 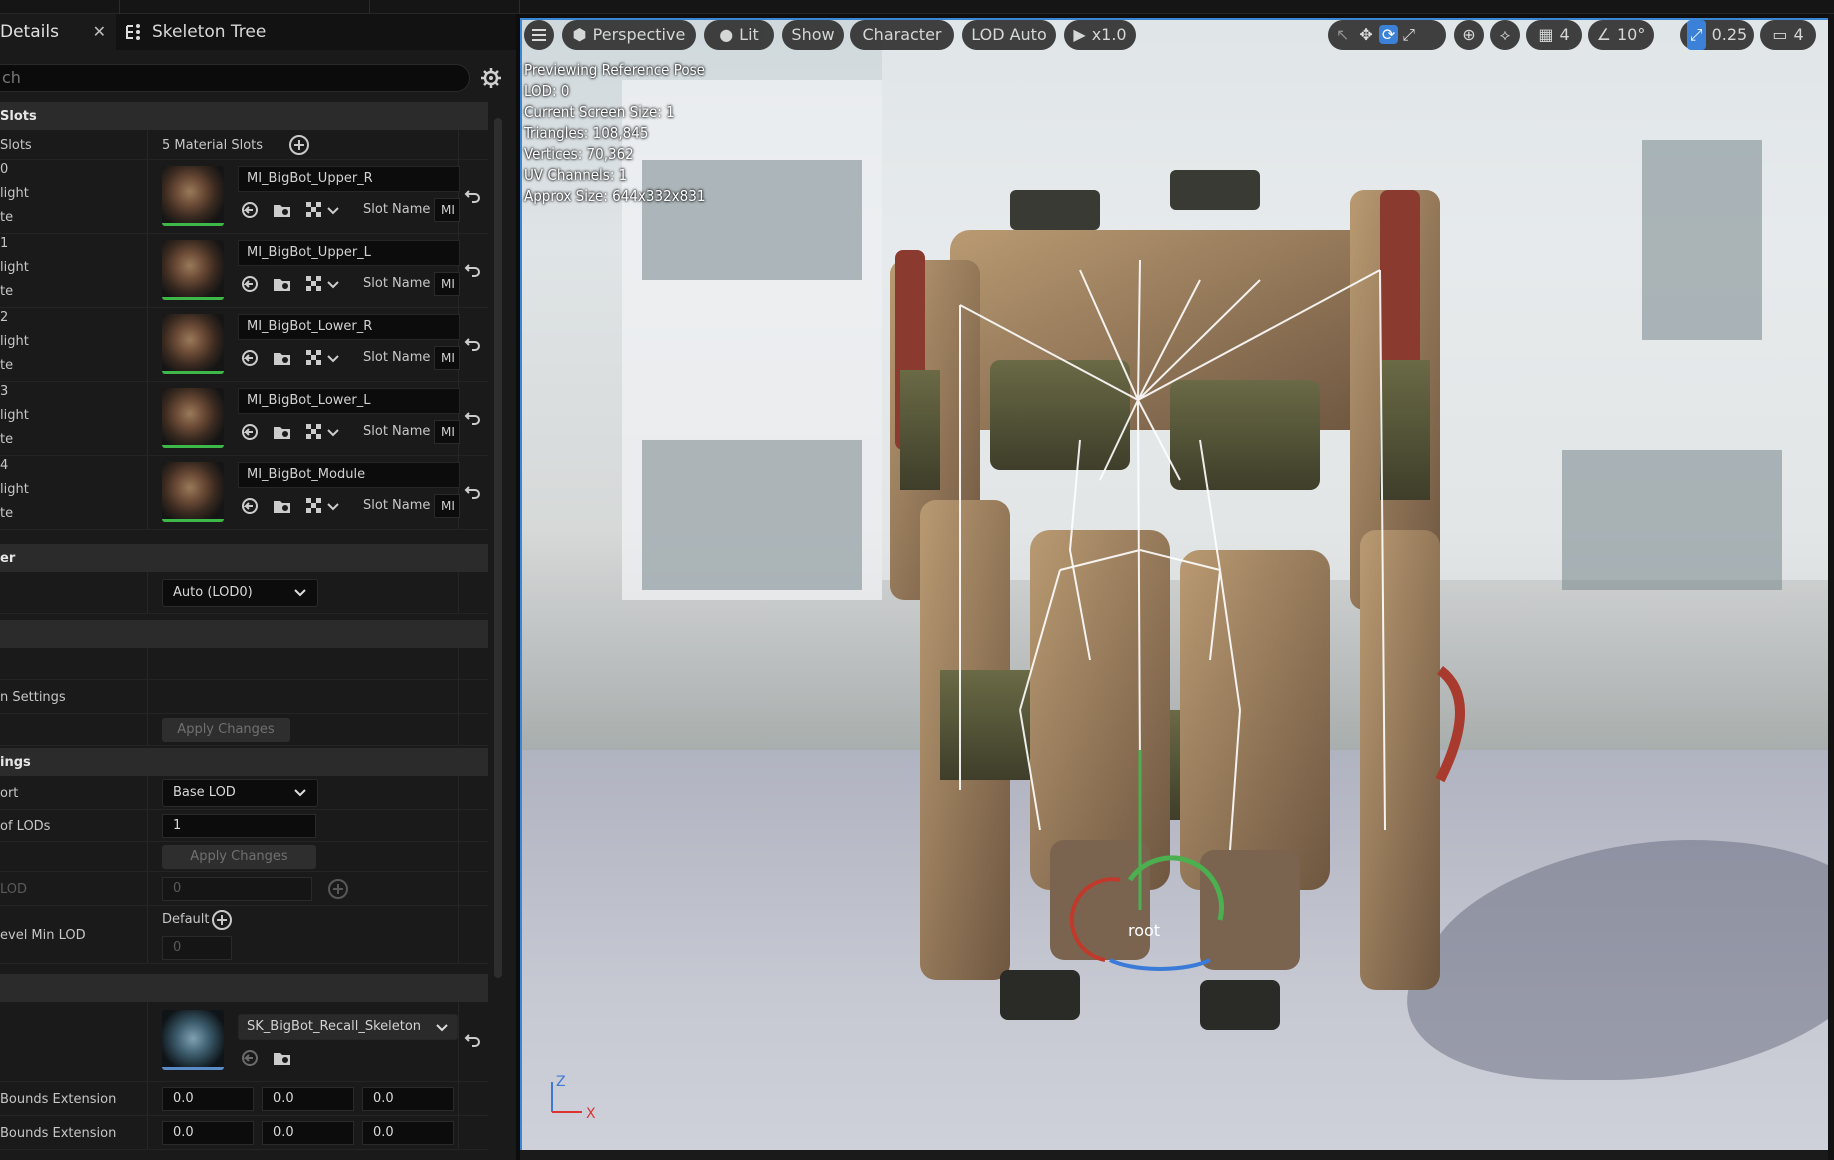 What do you see at coordinates (349, 327) in the screenshot?
I see `material-name-field: MI_BigBot_Lower_R` at bounding box center [349, 327].